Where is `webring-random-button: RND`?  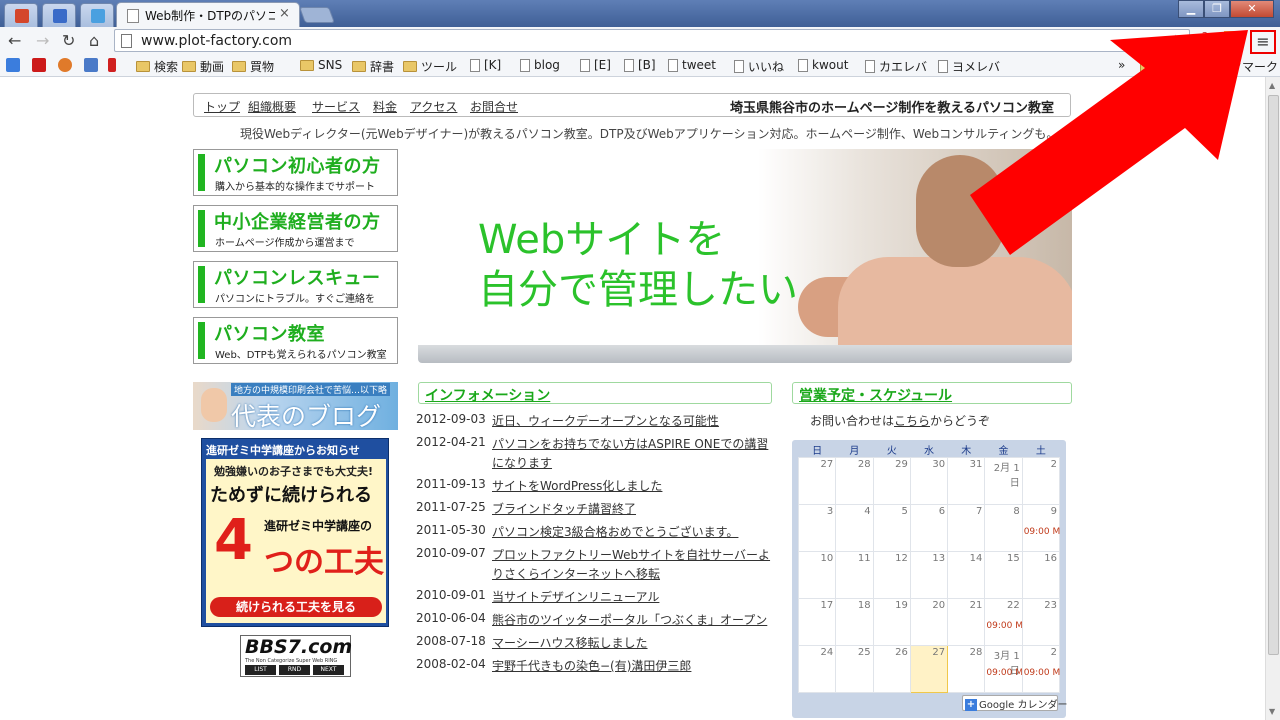
webring-random-button: RND is located at coordinates (294, 670).